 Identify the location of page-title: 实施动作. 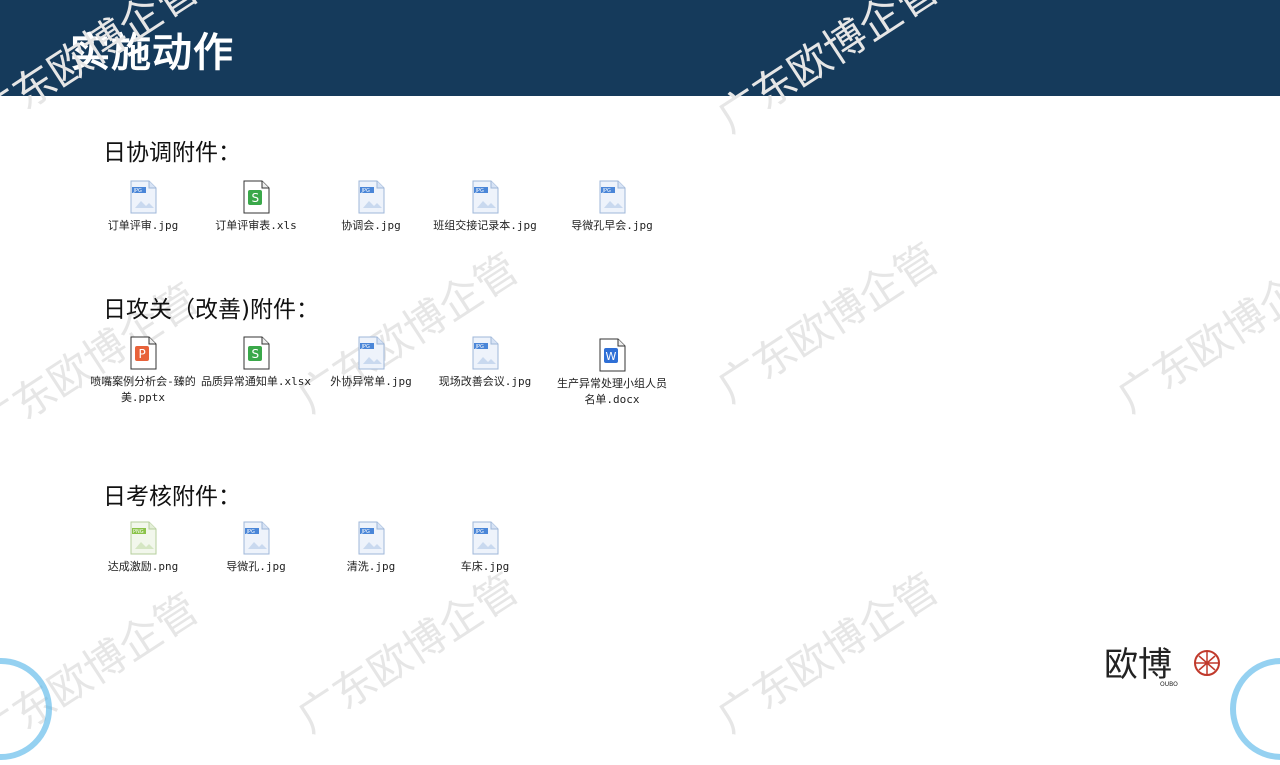
(152, 53).